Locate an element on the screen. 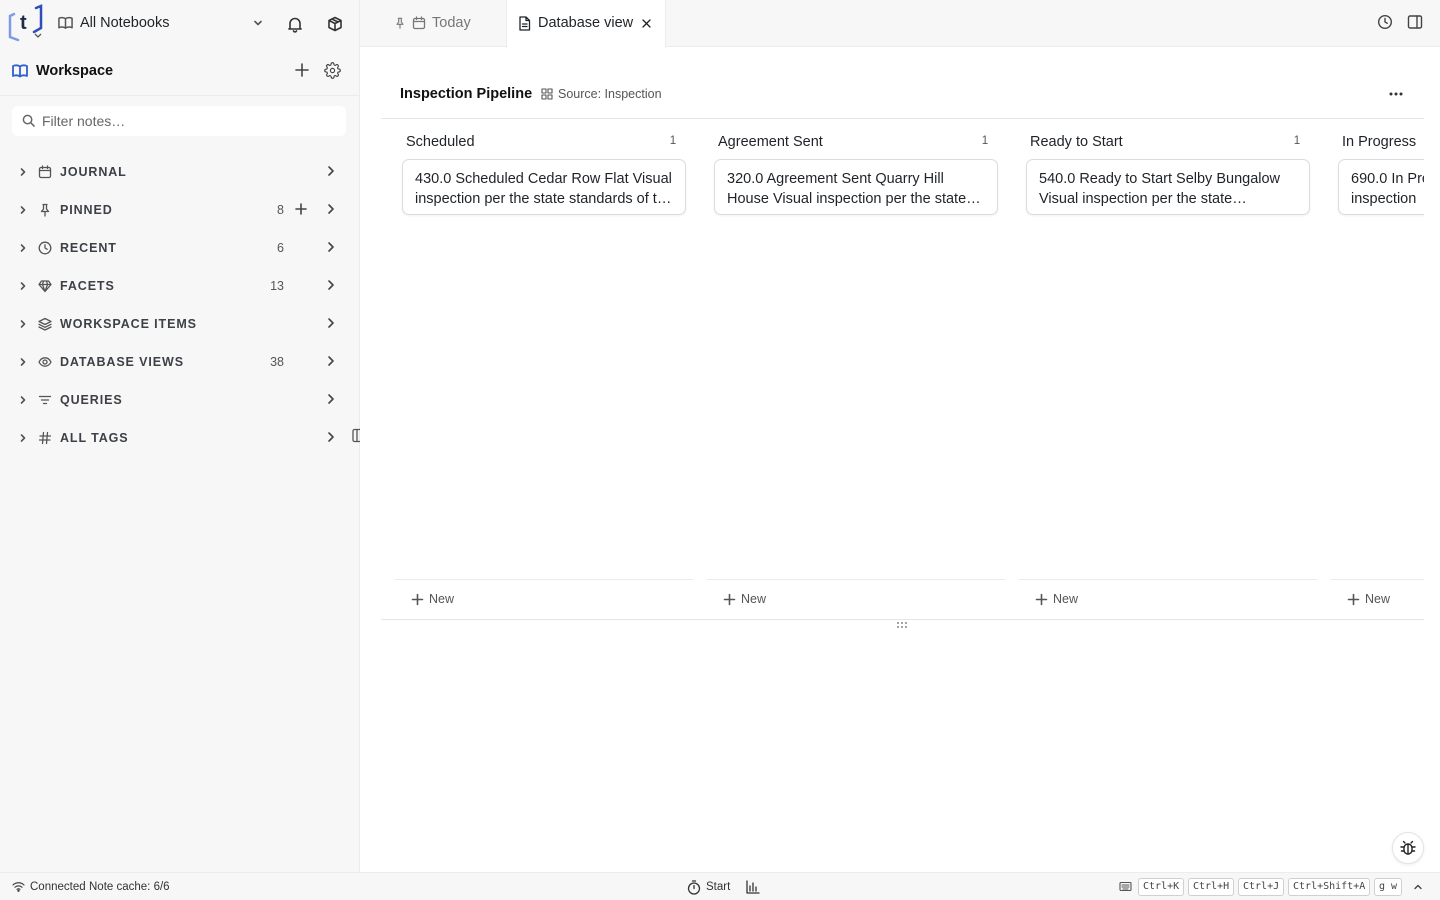  section-label: QUERIES is located at coordinates (91, 400).